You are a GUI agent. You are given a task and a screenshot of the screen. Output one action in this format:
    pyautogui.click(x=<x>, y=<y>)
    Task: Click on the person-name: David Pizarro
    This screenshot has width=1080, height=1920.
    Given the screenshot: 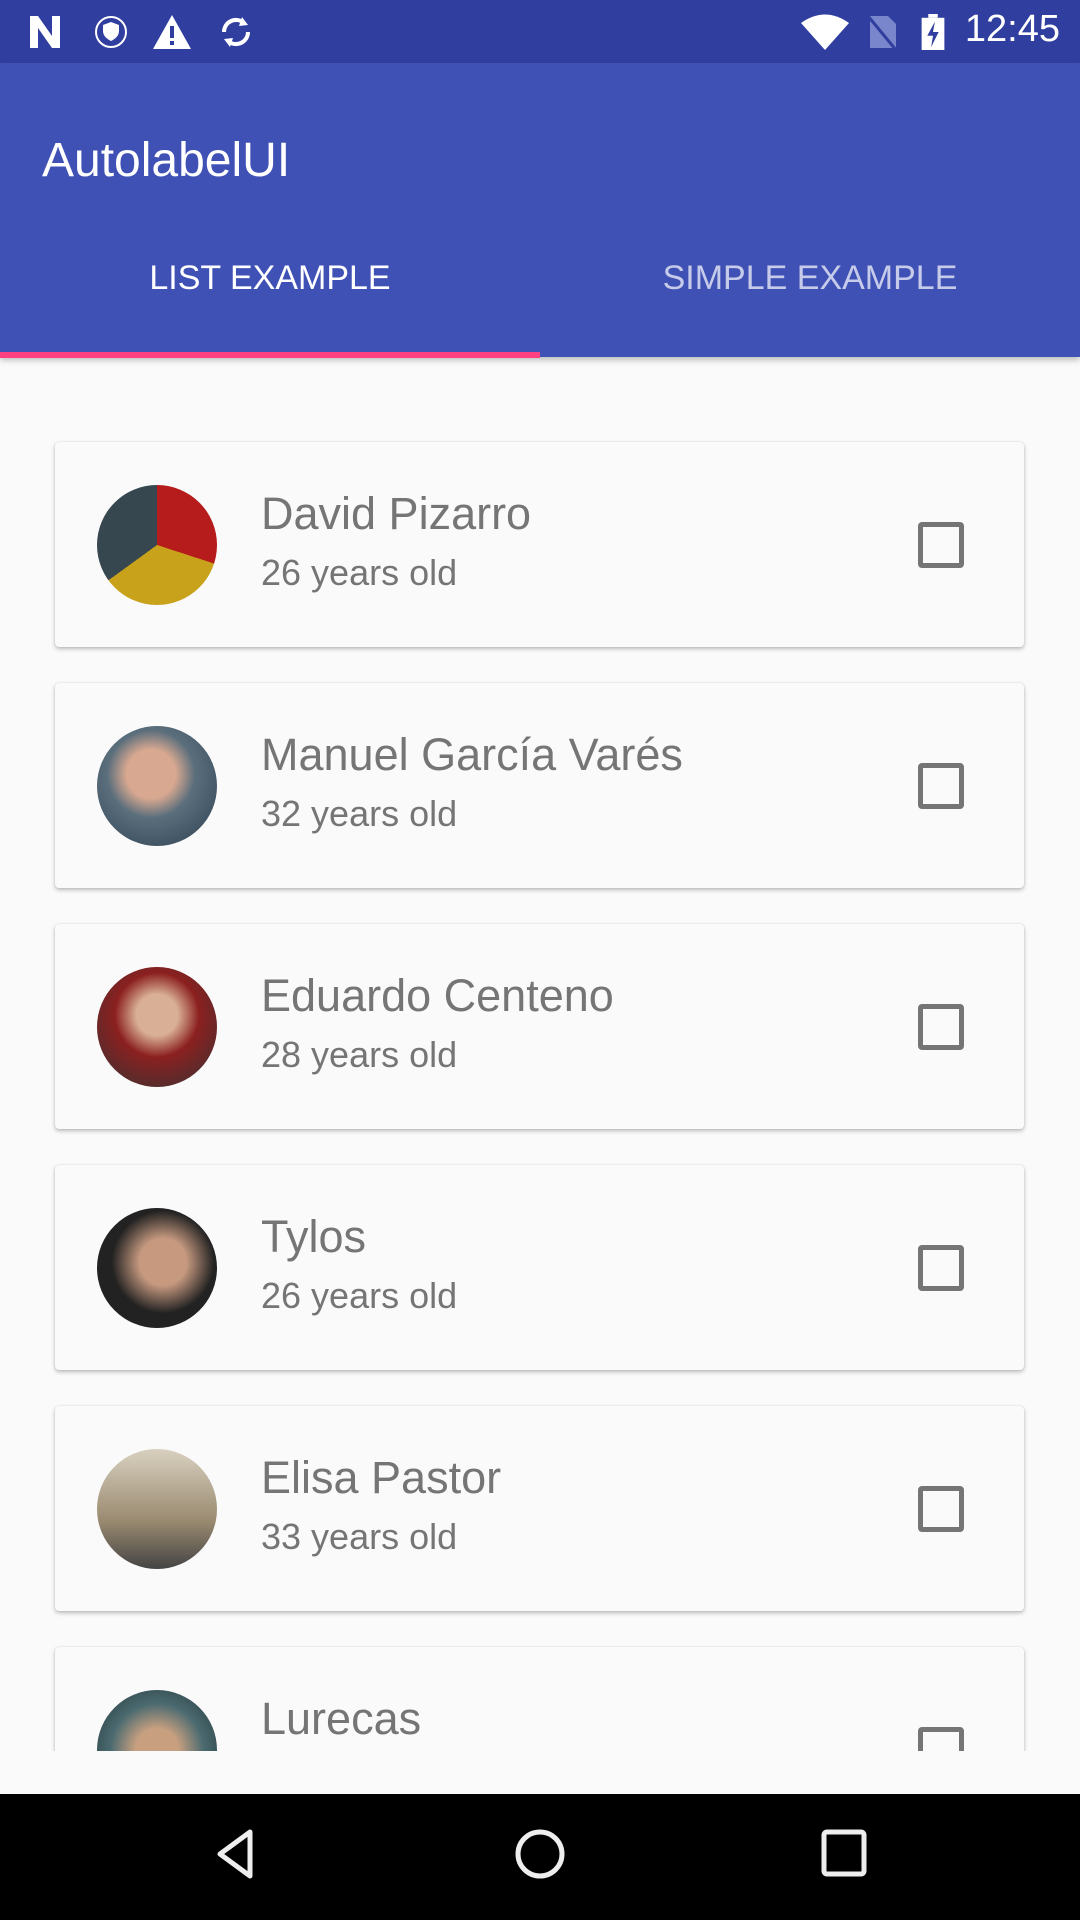 What is the action you would take?
    pyautogui.click(x=396, y=513)
    